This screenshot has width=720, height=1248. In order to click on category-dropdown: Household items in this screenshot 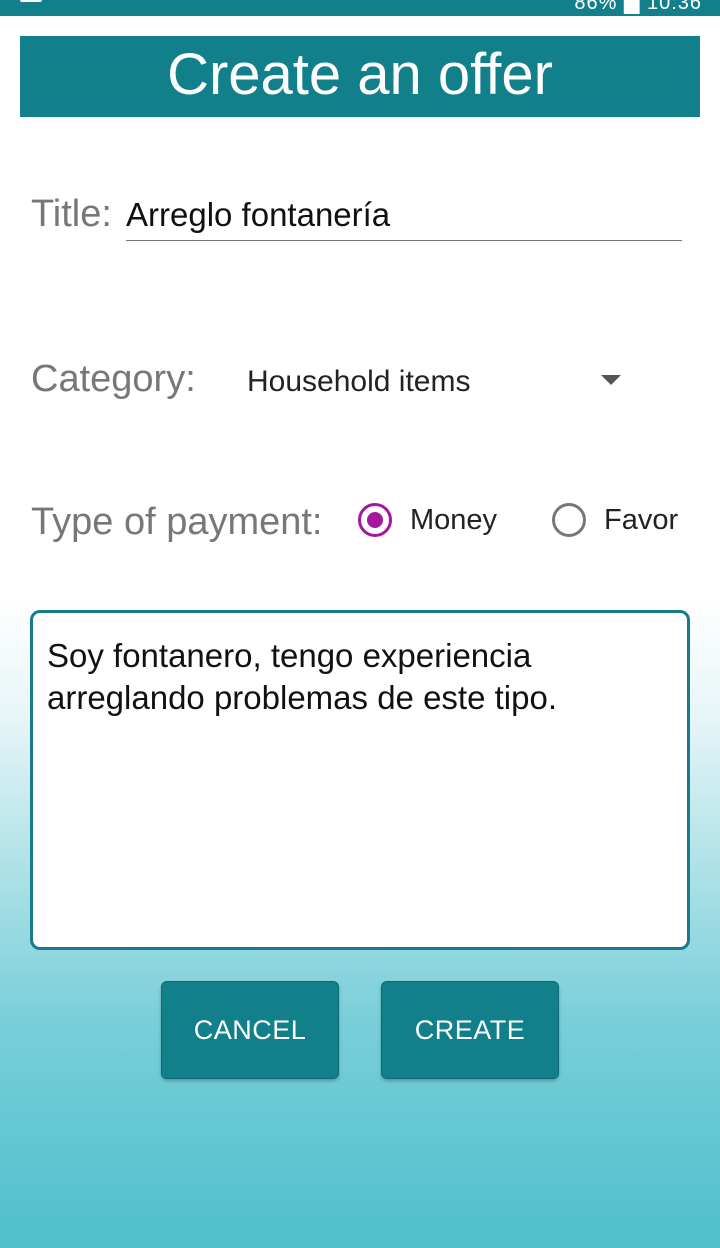, I will do `click(435, 380)`.